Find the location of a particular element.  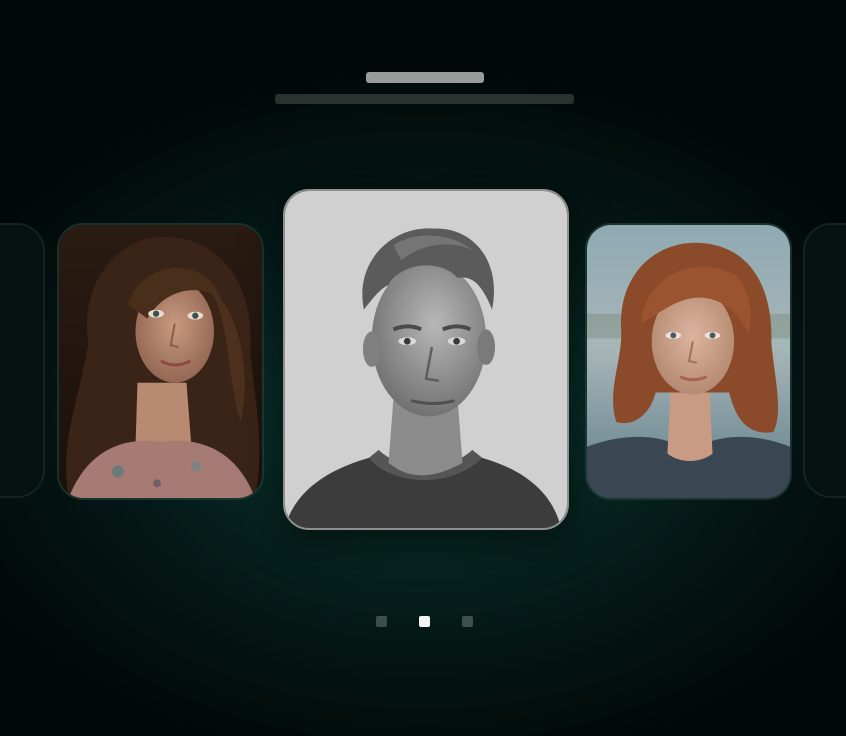

carousel-pagination is located at coordinates (426, 622).